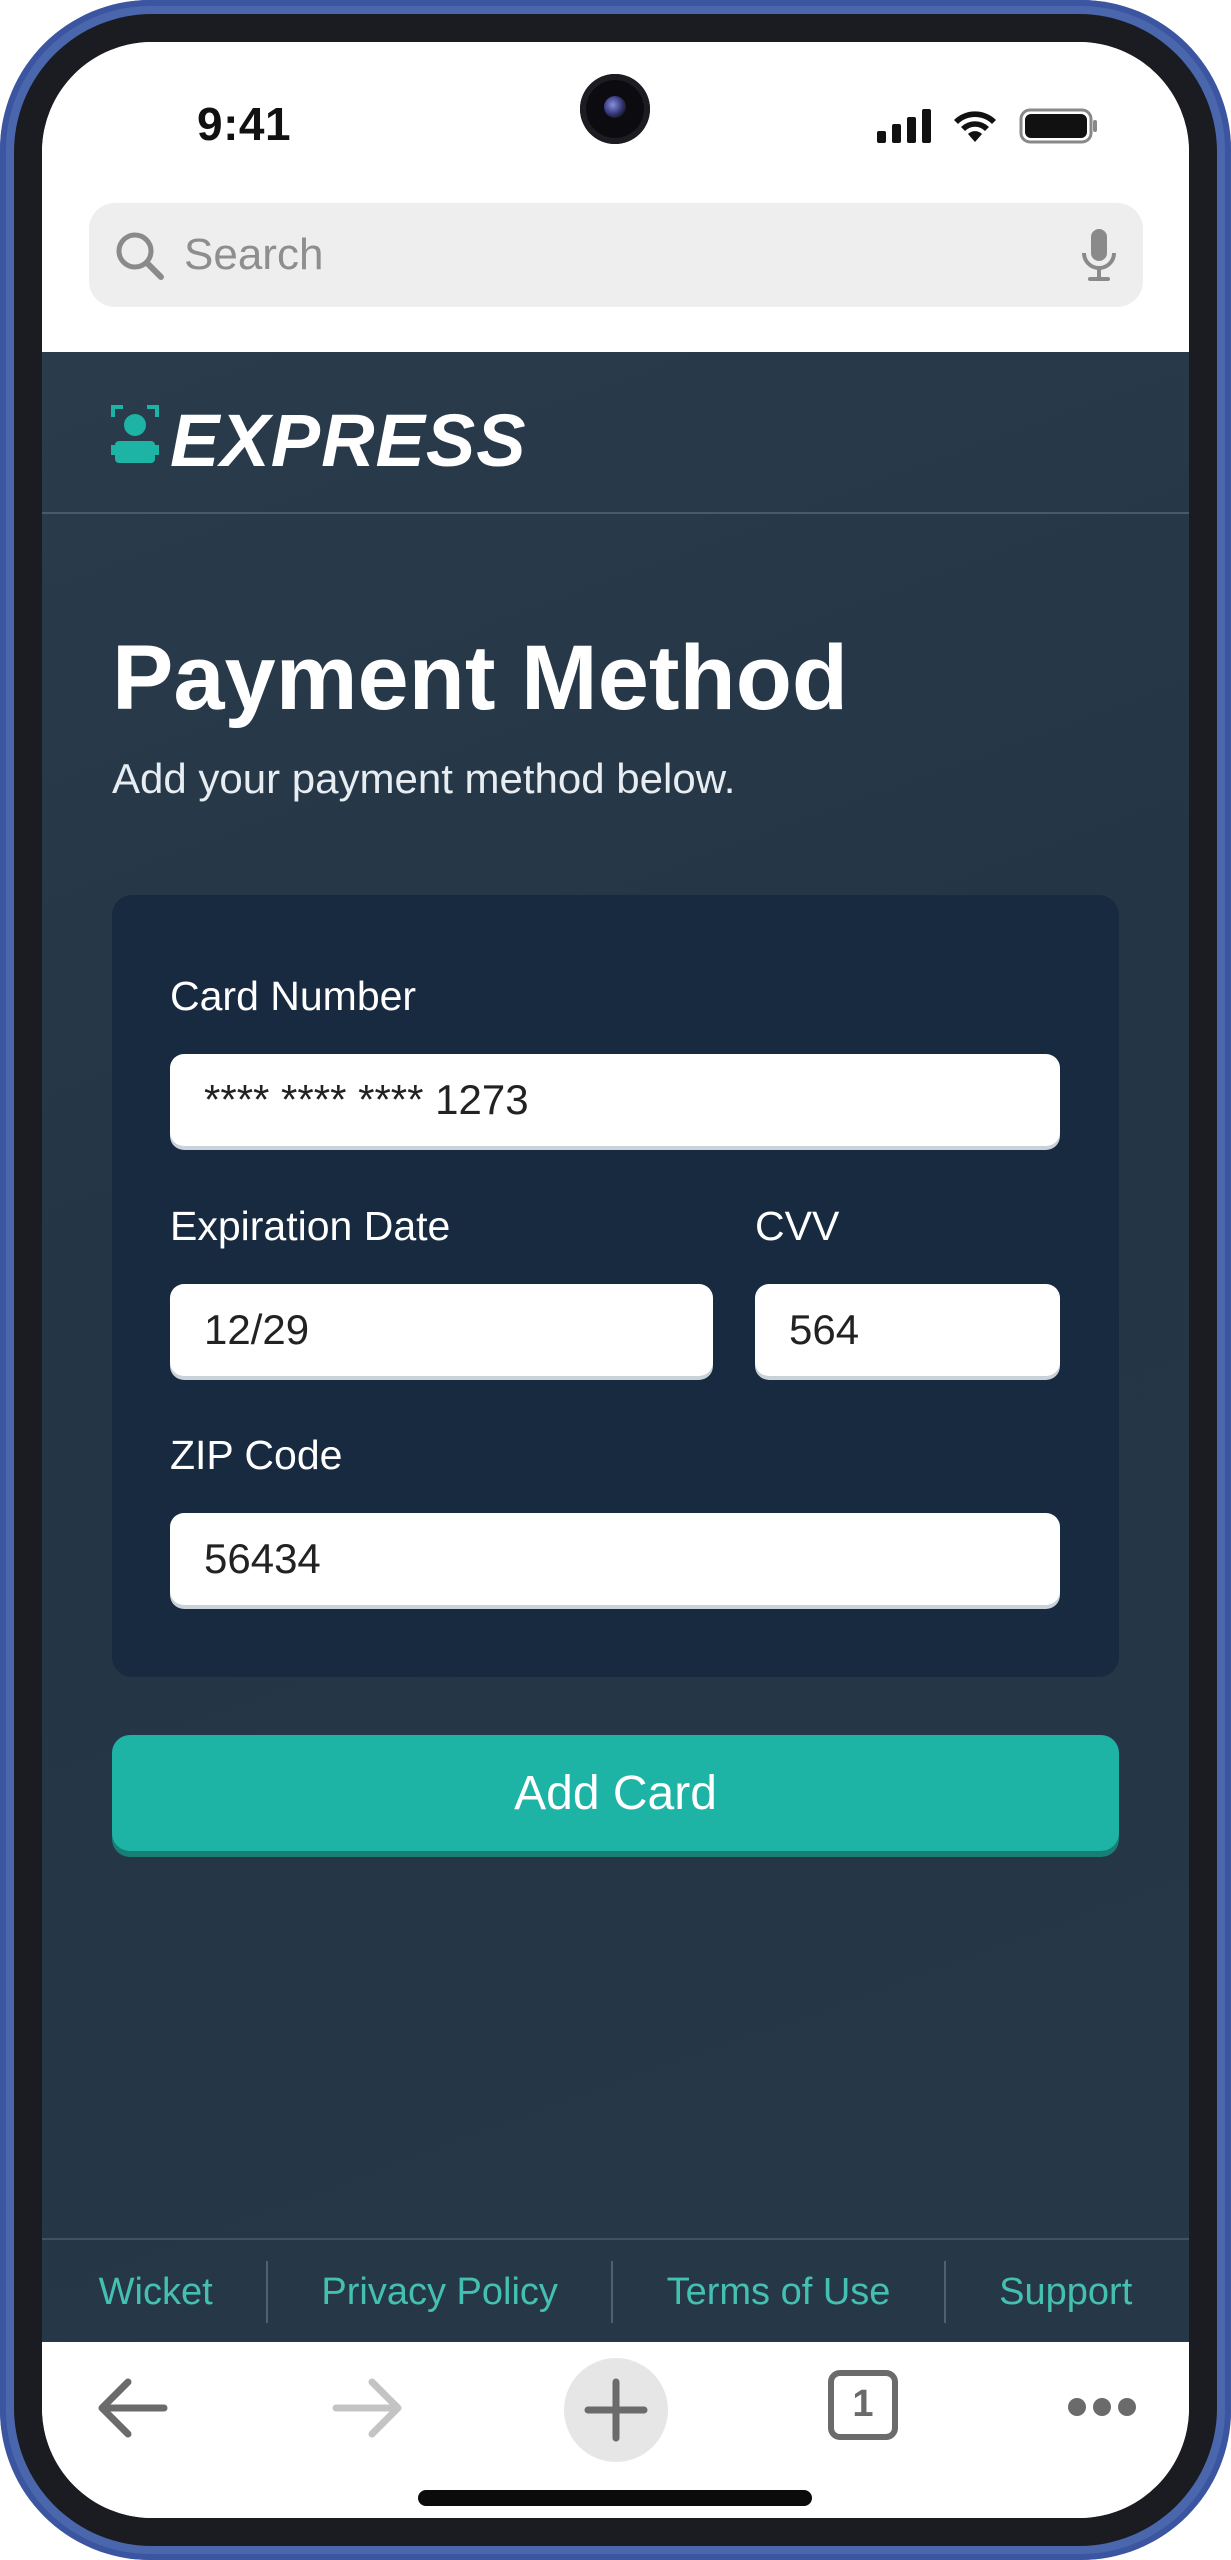  Describe the element at coordinates (424, 778) in the screenshot. I see `page-subtitle: Add your payment method below.` at that location.